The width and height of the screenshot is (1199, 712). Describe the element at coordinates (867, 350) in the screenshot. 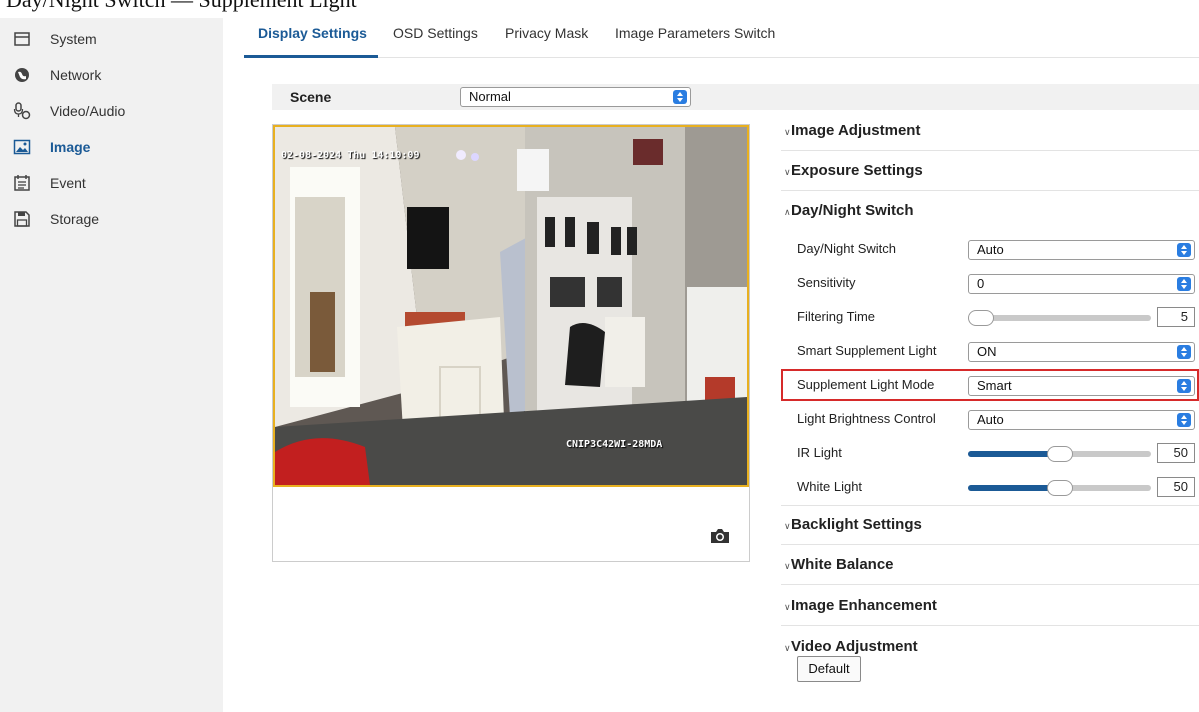

I see `field-label: Smart Supplement Light` at that location.